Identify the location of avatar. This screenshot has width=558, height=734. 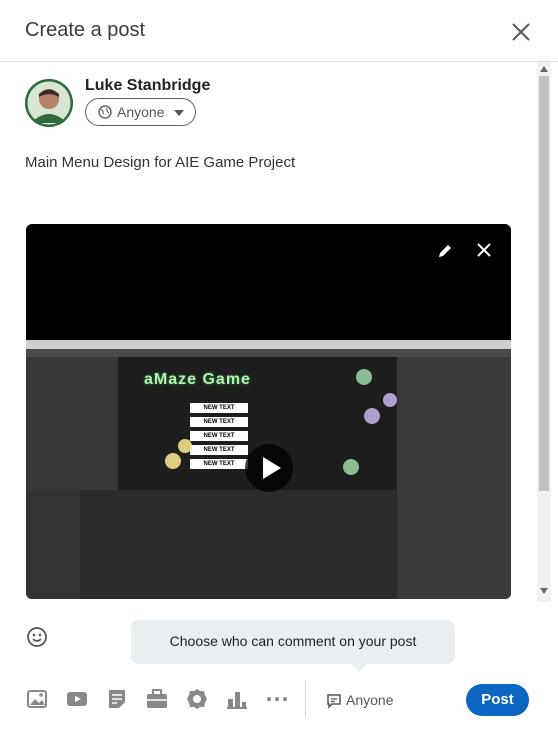
(49, 103).